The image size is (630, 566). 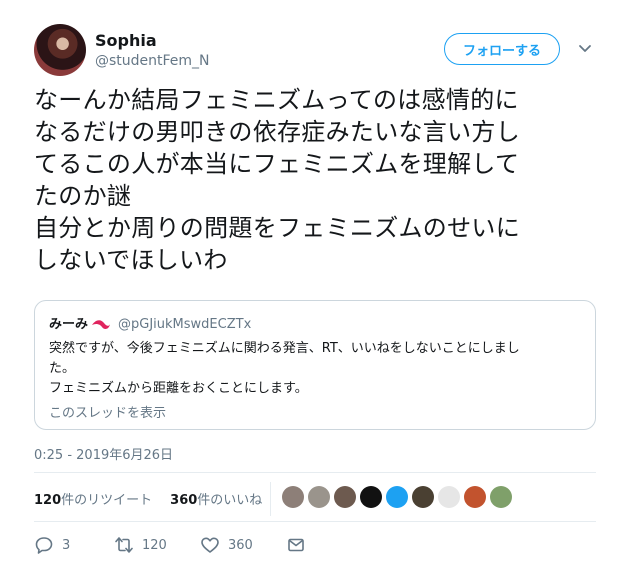 I want to click on engagement-stats: 120件のリツイート 360件のいいね, so click(x=148, y=498).